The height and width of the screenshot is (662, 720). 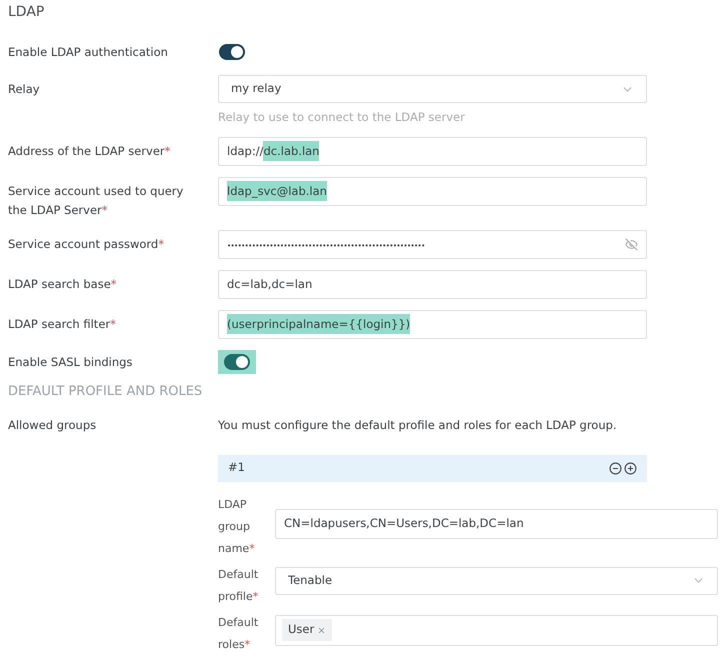 What do you see at coordinates (236, 467) in the screenshot?
I see `group-number: #1` at bounding box center [236, 467].